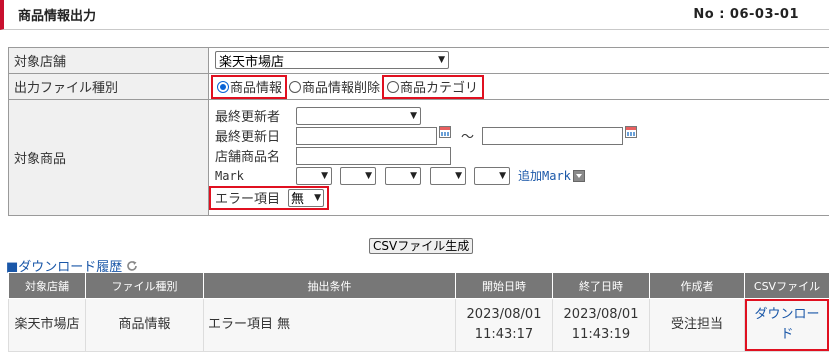 The image size is (829, 352). I want to click on store-select: 楽天市場店 ▼, so click(332, 60).